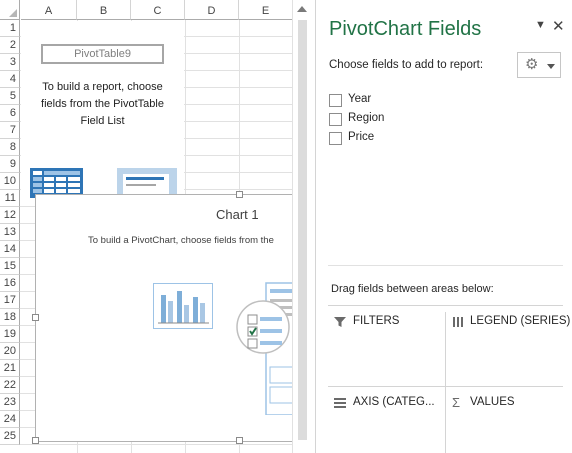  What do you see at coordinates (10, 385) in the screenshot?
I see `row-header: 22` at bounding box center [10, 385].